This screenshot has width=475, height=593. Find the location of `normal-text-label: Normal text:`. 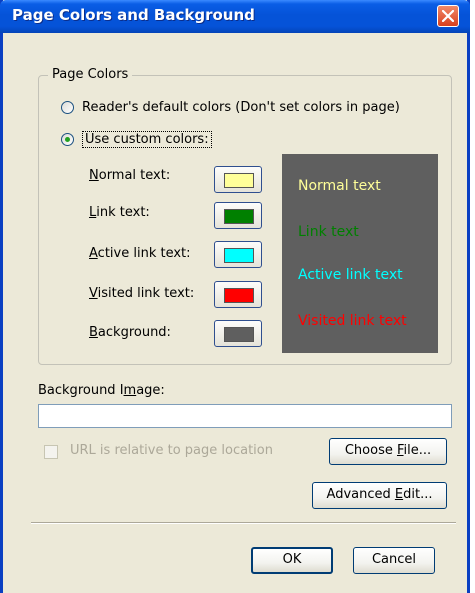

normal-text-label: Normal text: is located at coordinates (130, 175).